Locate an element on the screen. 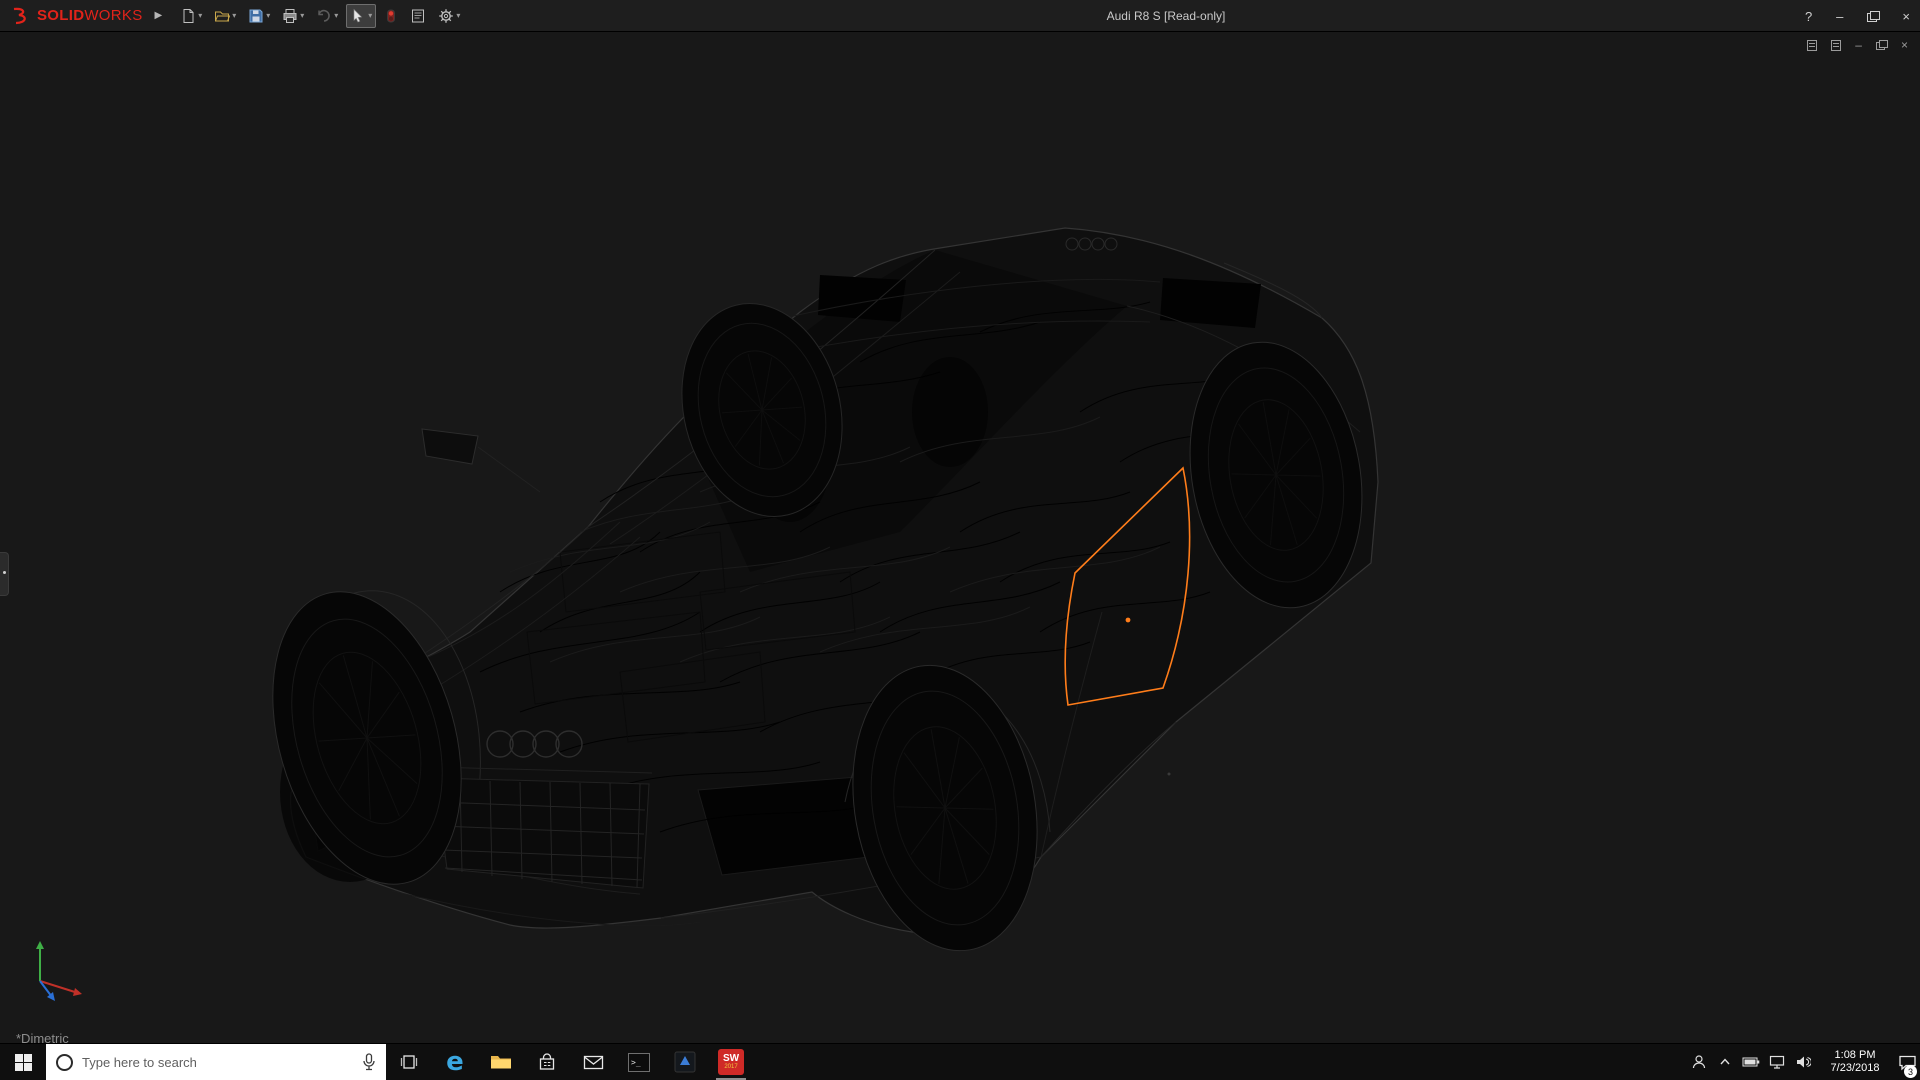  task-view-button is located at coordinates (409, 1062).